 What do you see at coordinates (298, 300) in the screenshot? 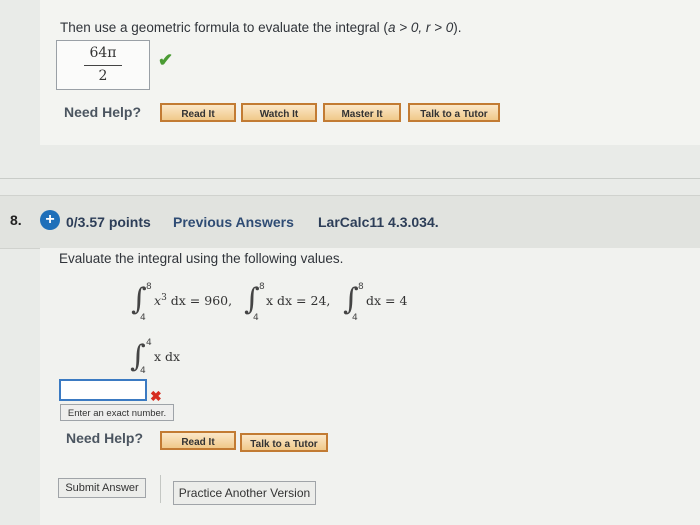
I see `given-integral-2: x dx = 24,` at bounding box center [298, 300].